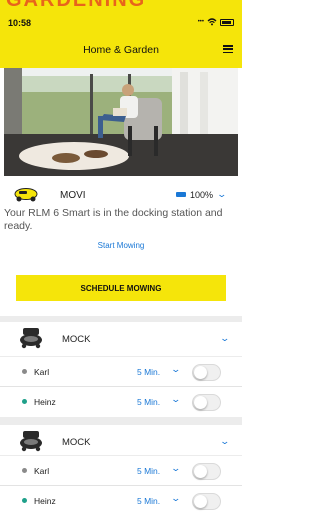  Describe the element at coordinates (121, 421) in the screenshot. I see `section-divider` at that location.